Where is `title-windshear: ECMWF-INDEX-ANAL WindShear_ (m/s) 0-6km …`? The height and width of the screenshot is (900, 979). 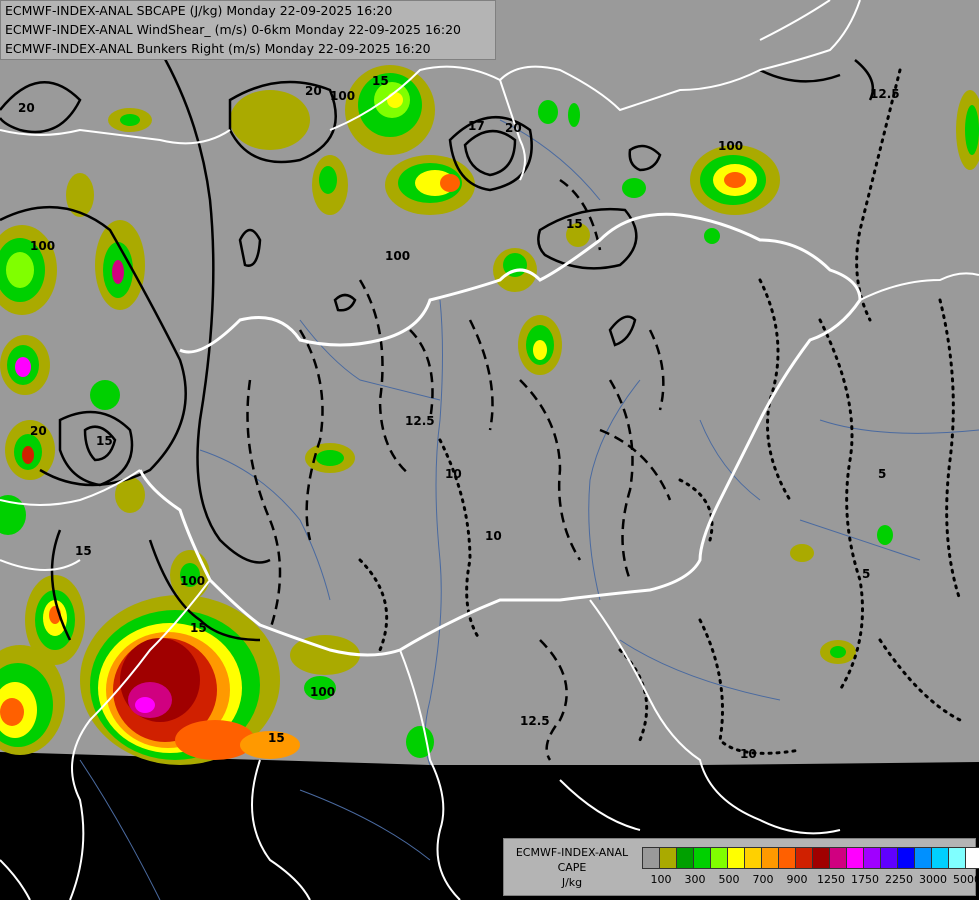
title-windshear: ECMWF-INDEX-ANAL WindShear_ (m/s) 0-6km … is located at coordinates (233, 29).